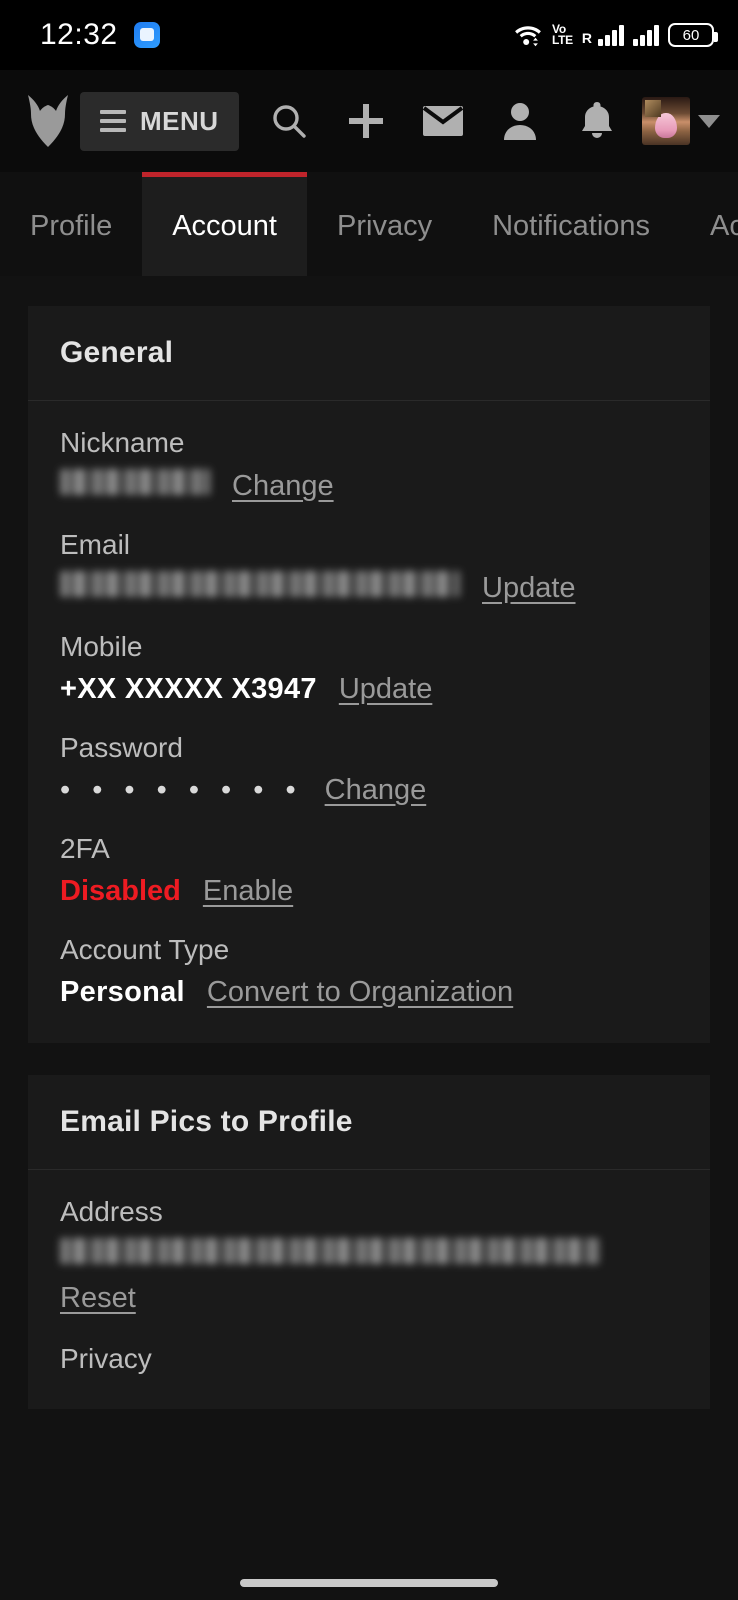 The height and width of the screenshot is (1600, 738). I want to click on email-pics-card-body: Address Reset Privacy, so click(369, 1289).